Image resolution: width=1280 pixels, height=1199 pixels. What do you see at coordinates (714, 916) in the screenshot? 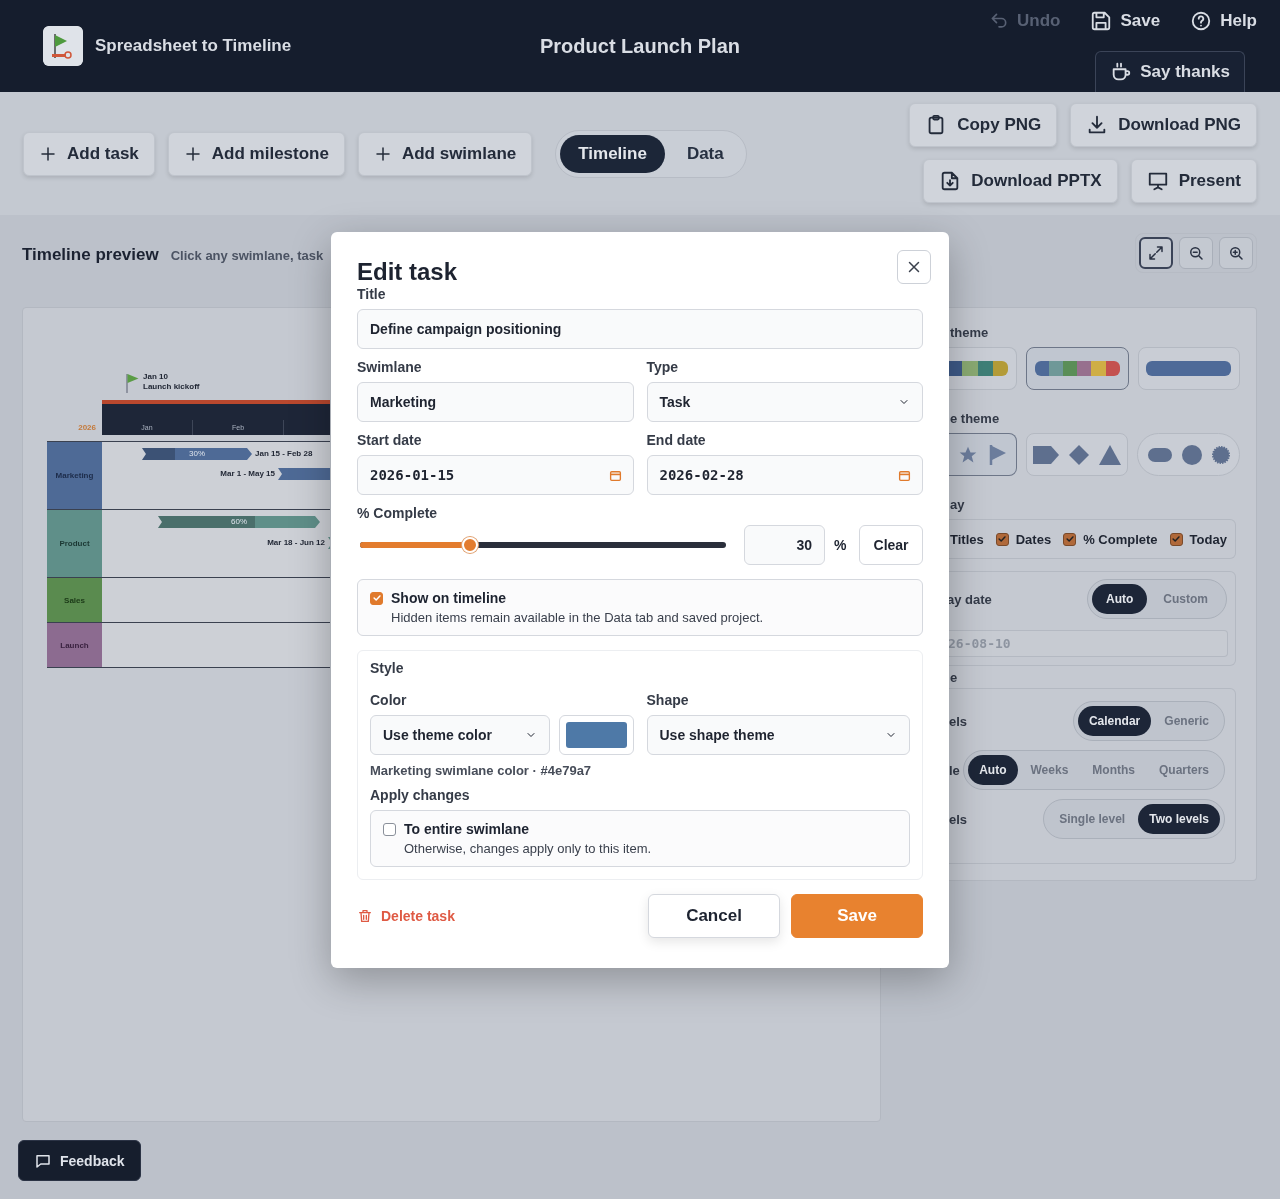
I see `cancel-button: Cancel` at bounding box center [714, 916].